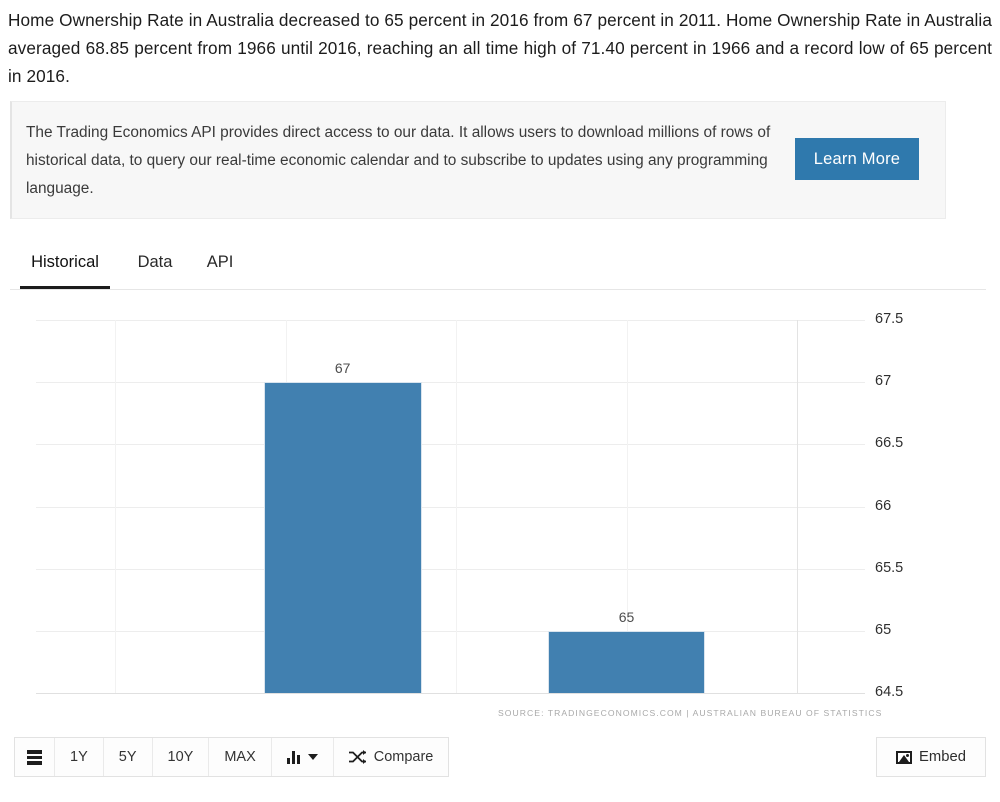  What do you see at coordinates (942, 757) in the screenshot?
I see `embed-label: Embed` at bounding box center [942, 757].